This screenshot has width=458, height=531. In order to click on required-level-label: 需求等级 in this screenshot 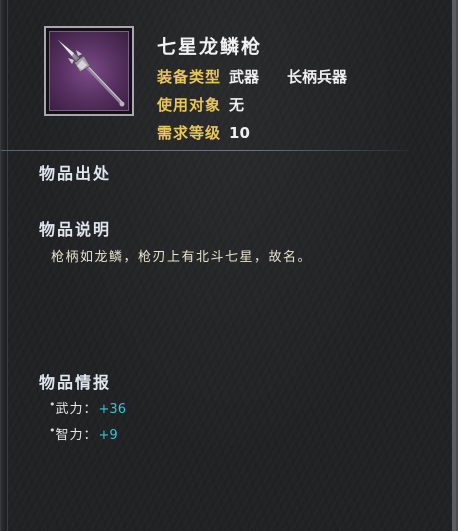, I will do `click(189, 133)`.